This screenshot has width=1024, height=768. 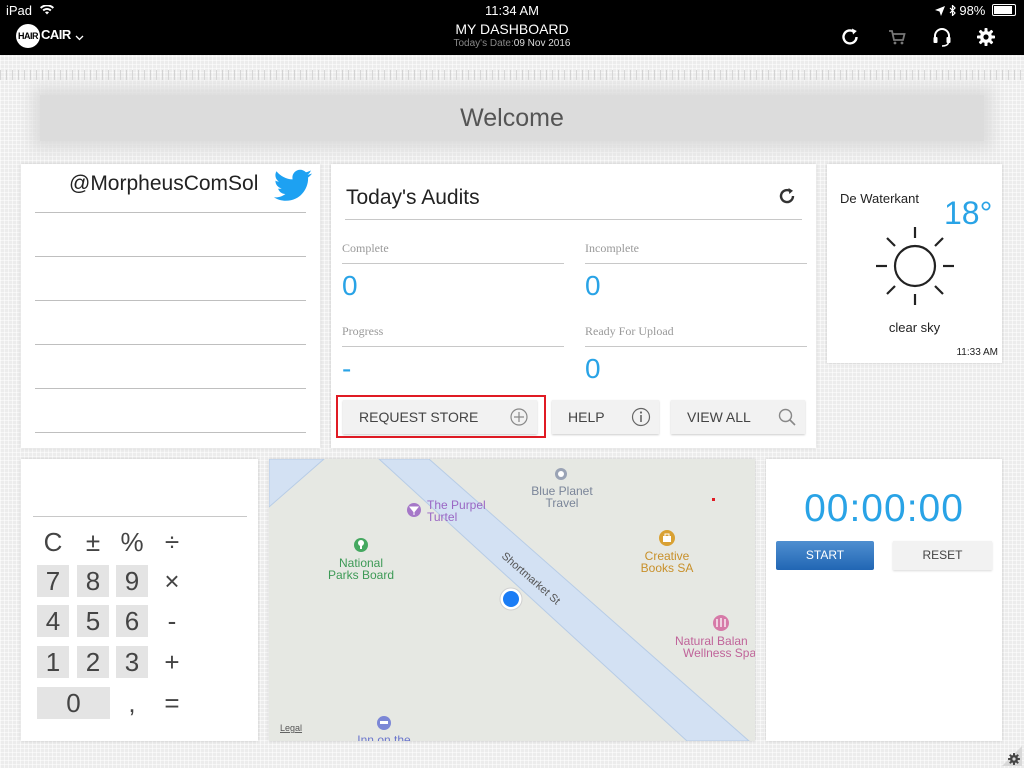 I want to click on calc-key: +, so click(x=172, y=662).